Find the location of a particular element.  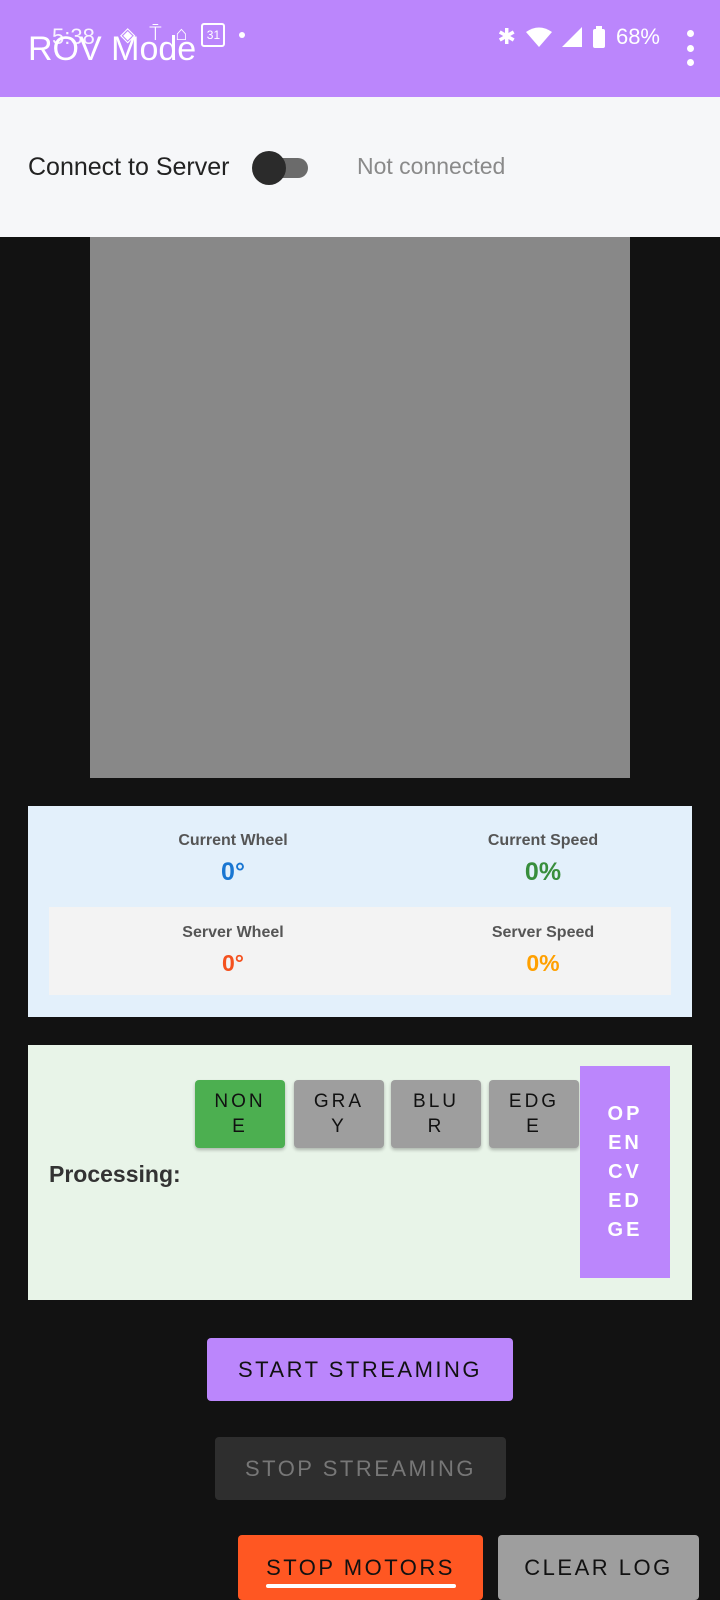

more-notifications-dot-icon is located at coordinates (242, 34).